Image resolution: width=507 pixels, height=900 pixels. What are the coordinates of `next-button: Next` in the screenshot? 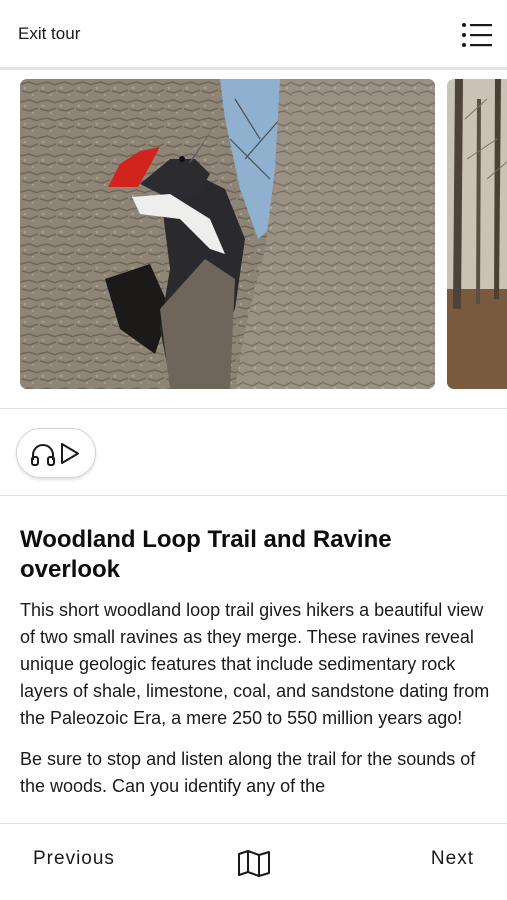 It's located at (452, 859).